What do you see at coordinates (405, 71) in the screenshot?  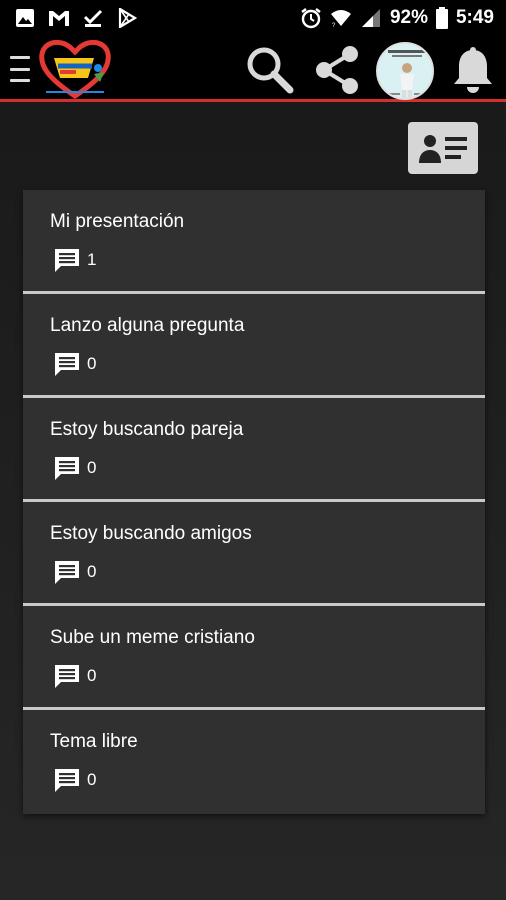 I see `user-avatar` at bounding box center [405, 71].